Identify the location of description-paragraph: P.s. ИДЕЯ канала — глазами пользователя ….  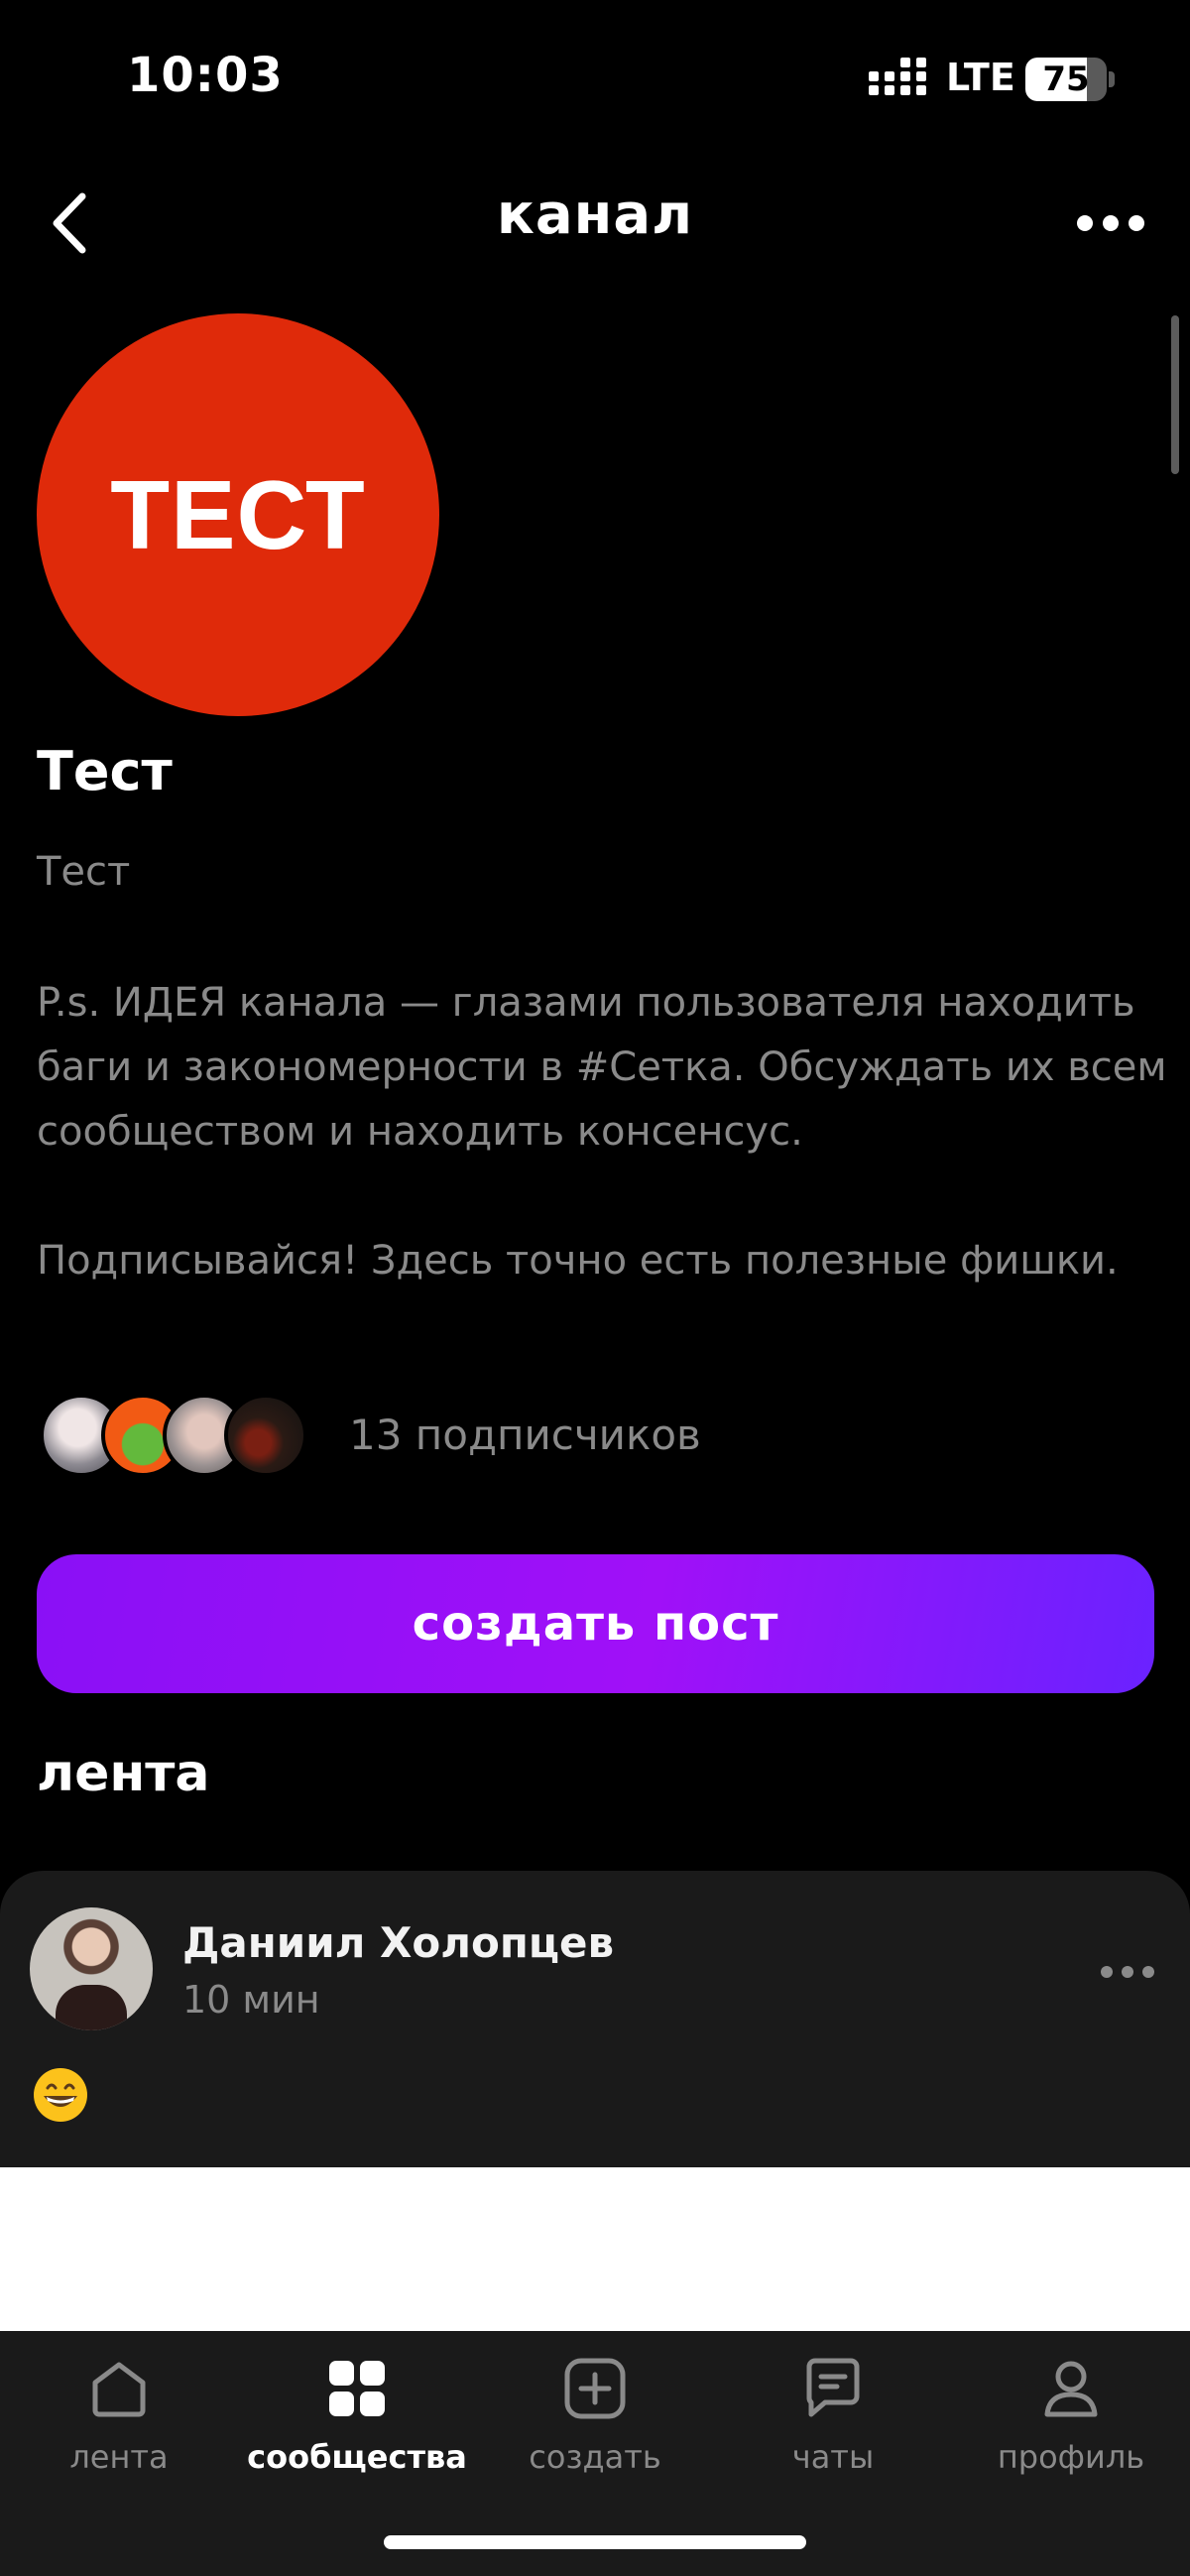
(602, 1067).